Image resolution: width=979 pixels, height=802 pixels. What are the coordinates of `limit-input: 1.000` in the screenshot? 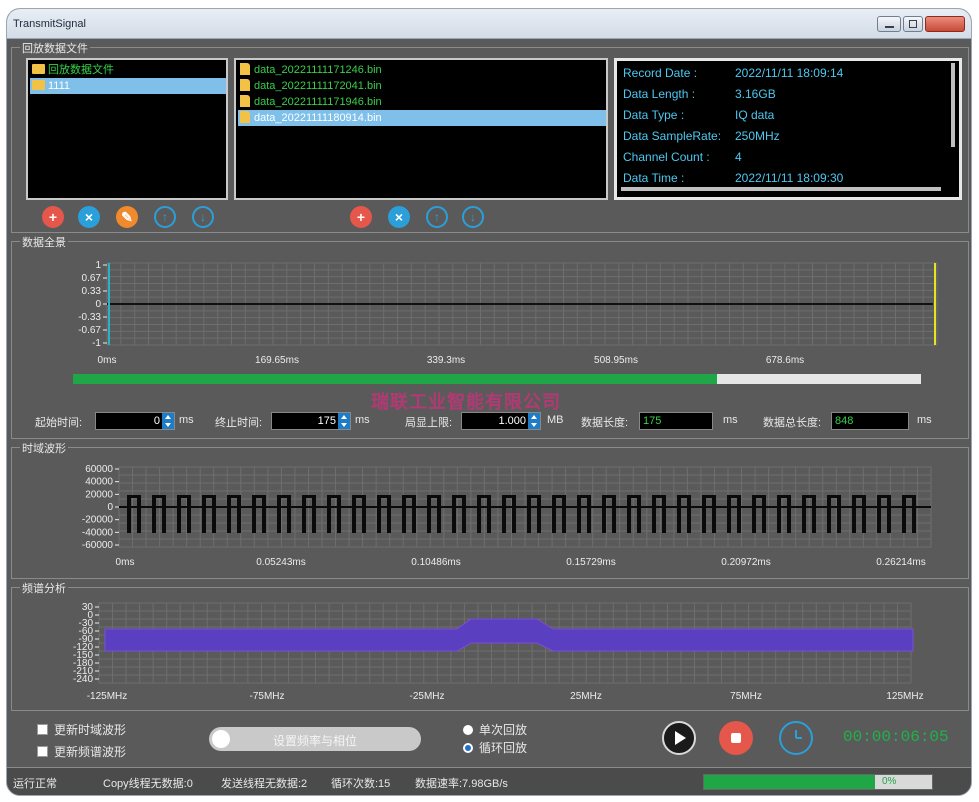 It's located at (501, 421).